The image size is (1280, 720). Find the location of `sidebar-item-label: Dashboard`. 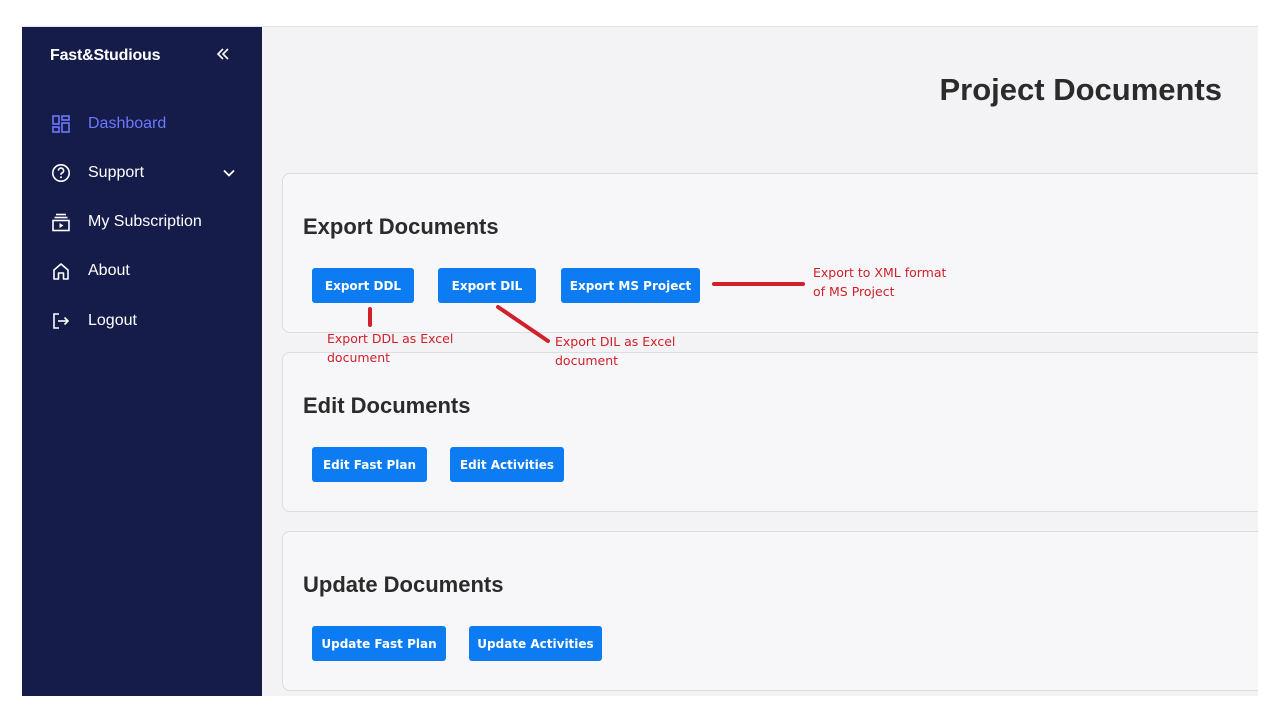

sidebar-item-label: Dashboard is located at coordinates (127, 123).